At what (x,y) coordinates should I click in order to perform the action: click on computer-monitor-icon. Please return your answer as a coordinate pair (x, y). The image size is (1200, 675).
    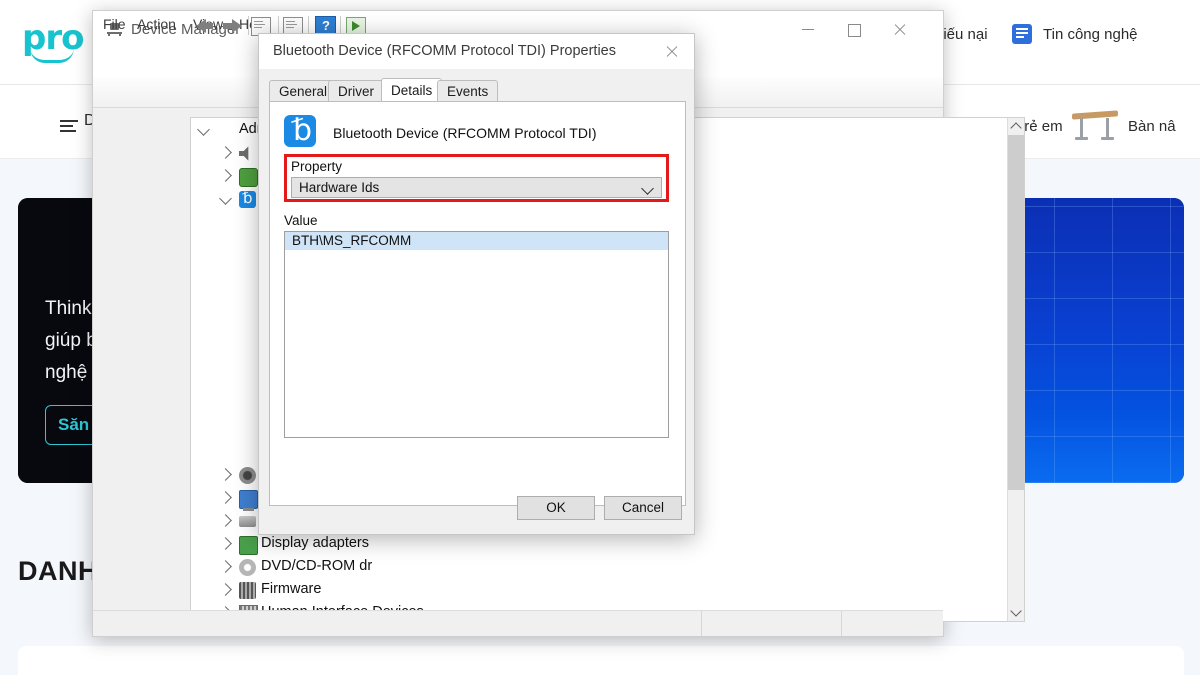
    Looking at the image, I should click on (248, 500).